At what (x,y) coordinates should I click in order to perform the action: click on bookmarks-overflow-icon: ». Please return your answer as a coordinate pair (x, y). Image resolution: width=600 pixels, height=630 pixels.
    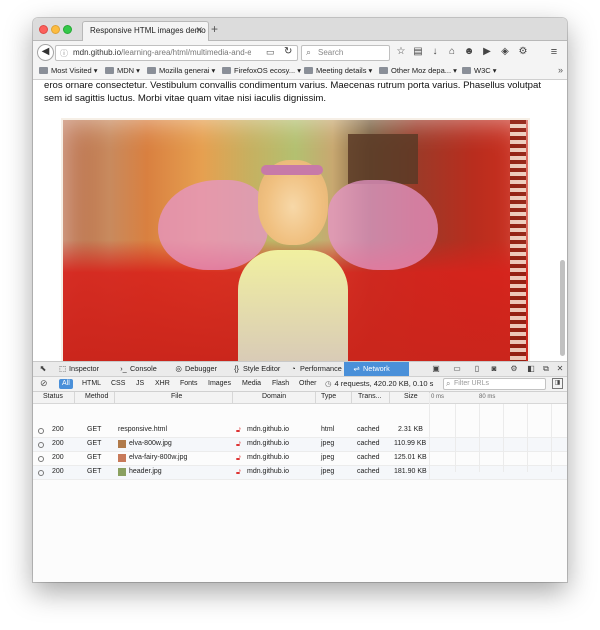
    Looking at the image, I should click on (560, 70).